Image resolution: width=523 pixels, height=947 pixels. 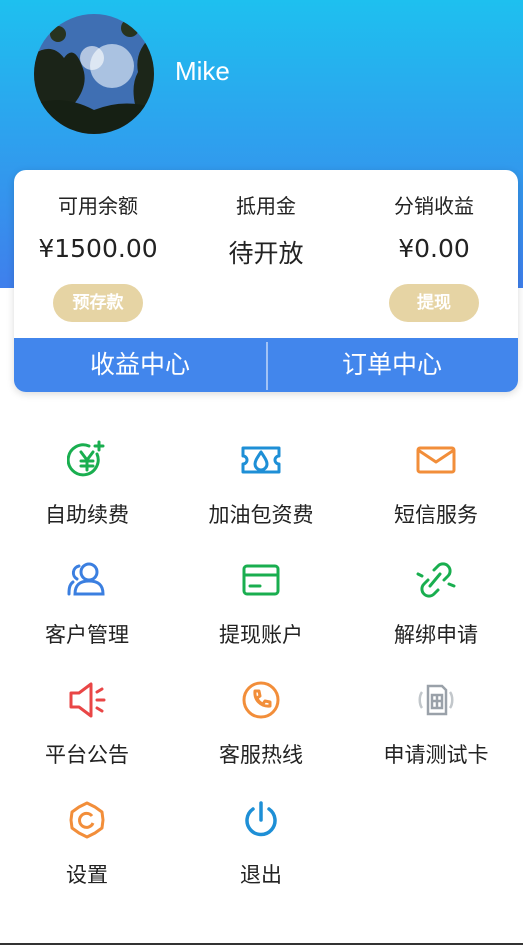 What do you see at coordinates (202, 71) in the screenshot?
I see `username: Mike` at bounding box center [202, 71].